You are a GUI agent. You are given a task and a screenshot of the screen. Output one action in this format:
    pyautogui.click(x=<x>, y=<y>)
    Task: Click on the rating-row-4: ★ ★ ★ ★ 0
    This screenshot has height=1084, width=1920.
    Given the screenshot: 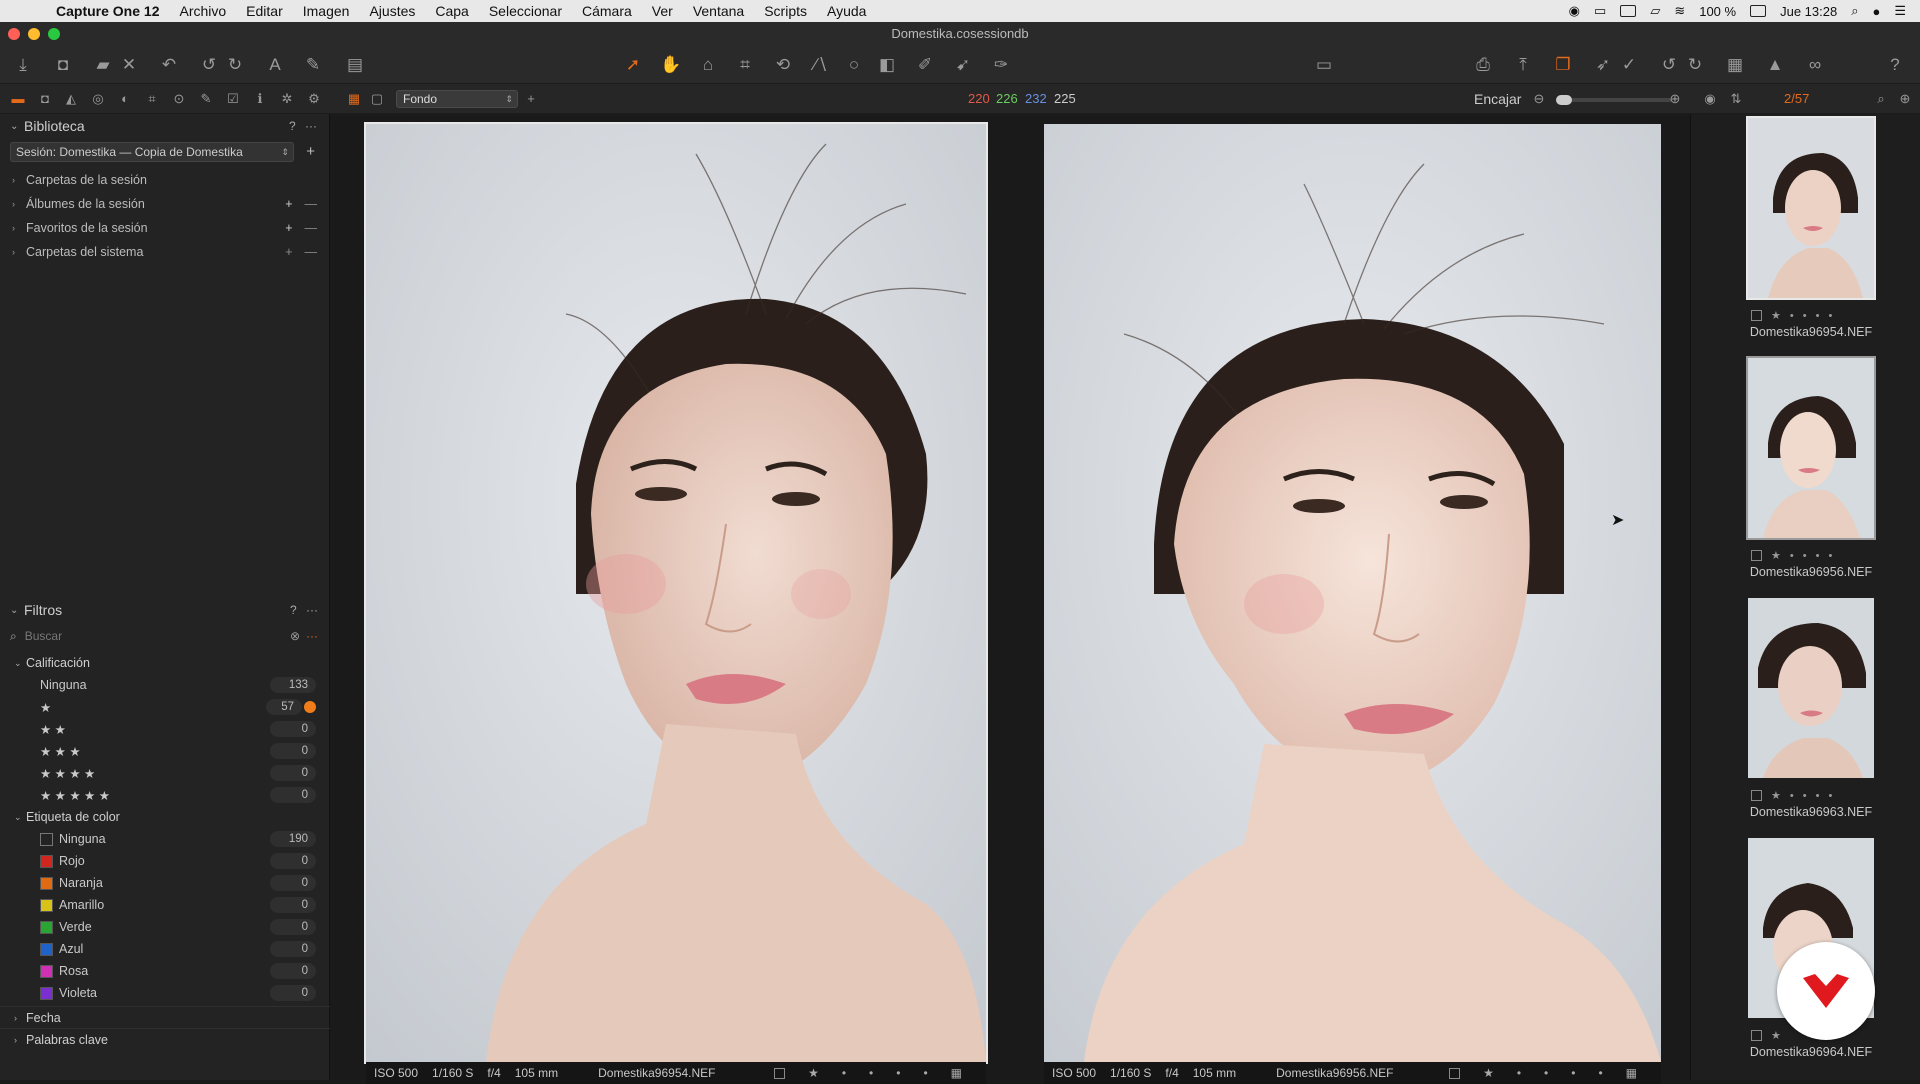 What is the action you would take?
    pyautogui.click(x=165, y=773)
    